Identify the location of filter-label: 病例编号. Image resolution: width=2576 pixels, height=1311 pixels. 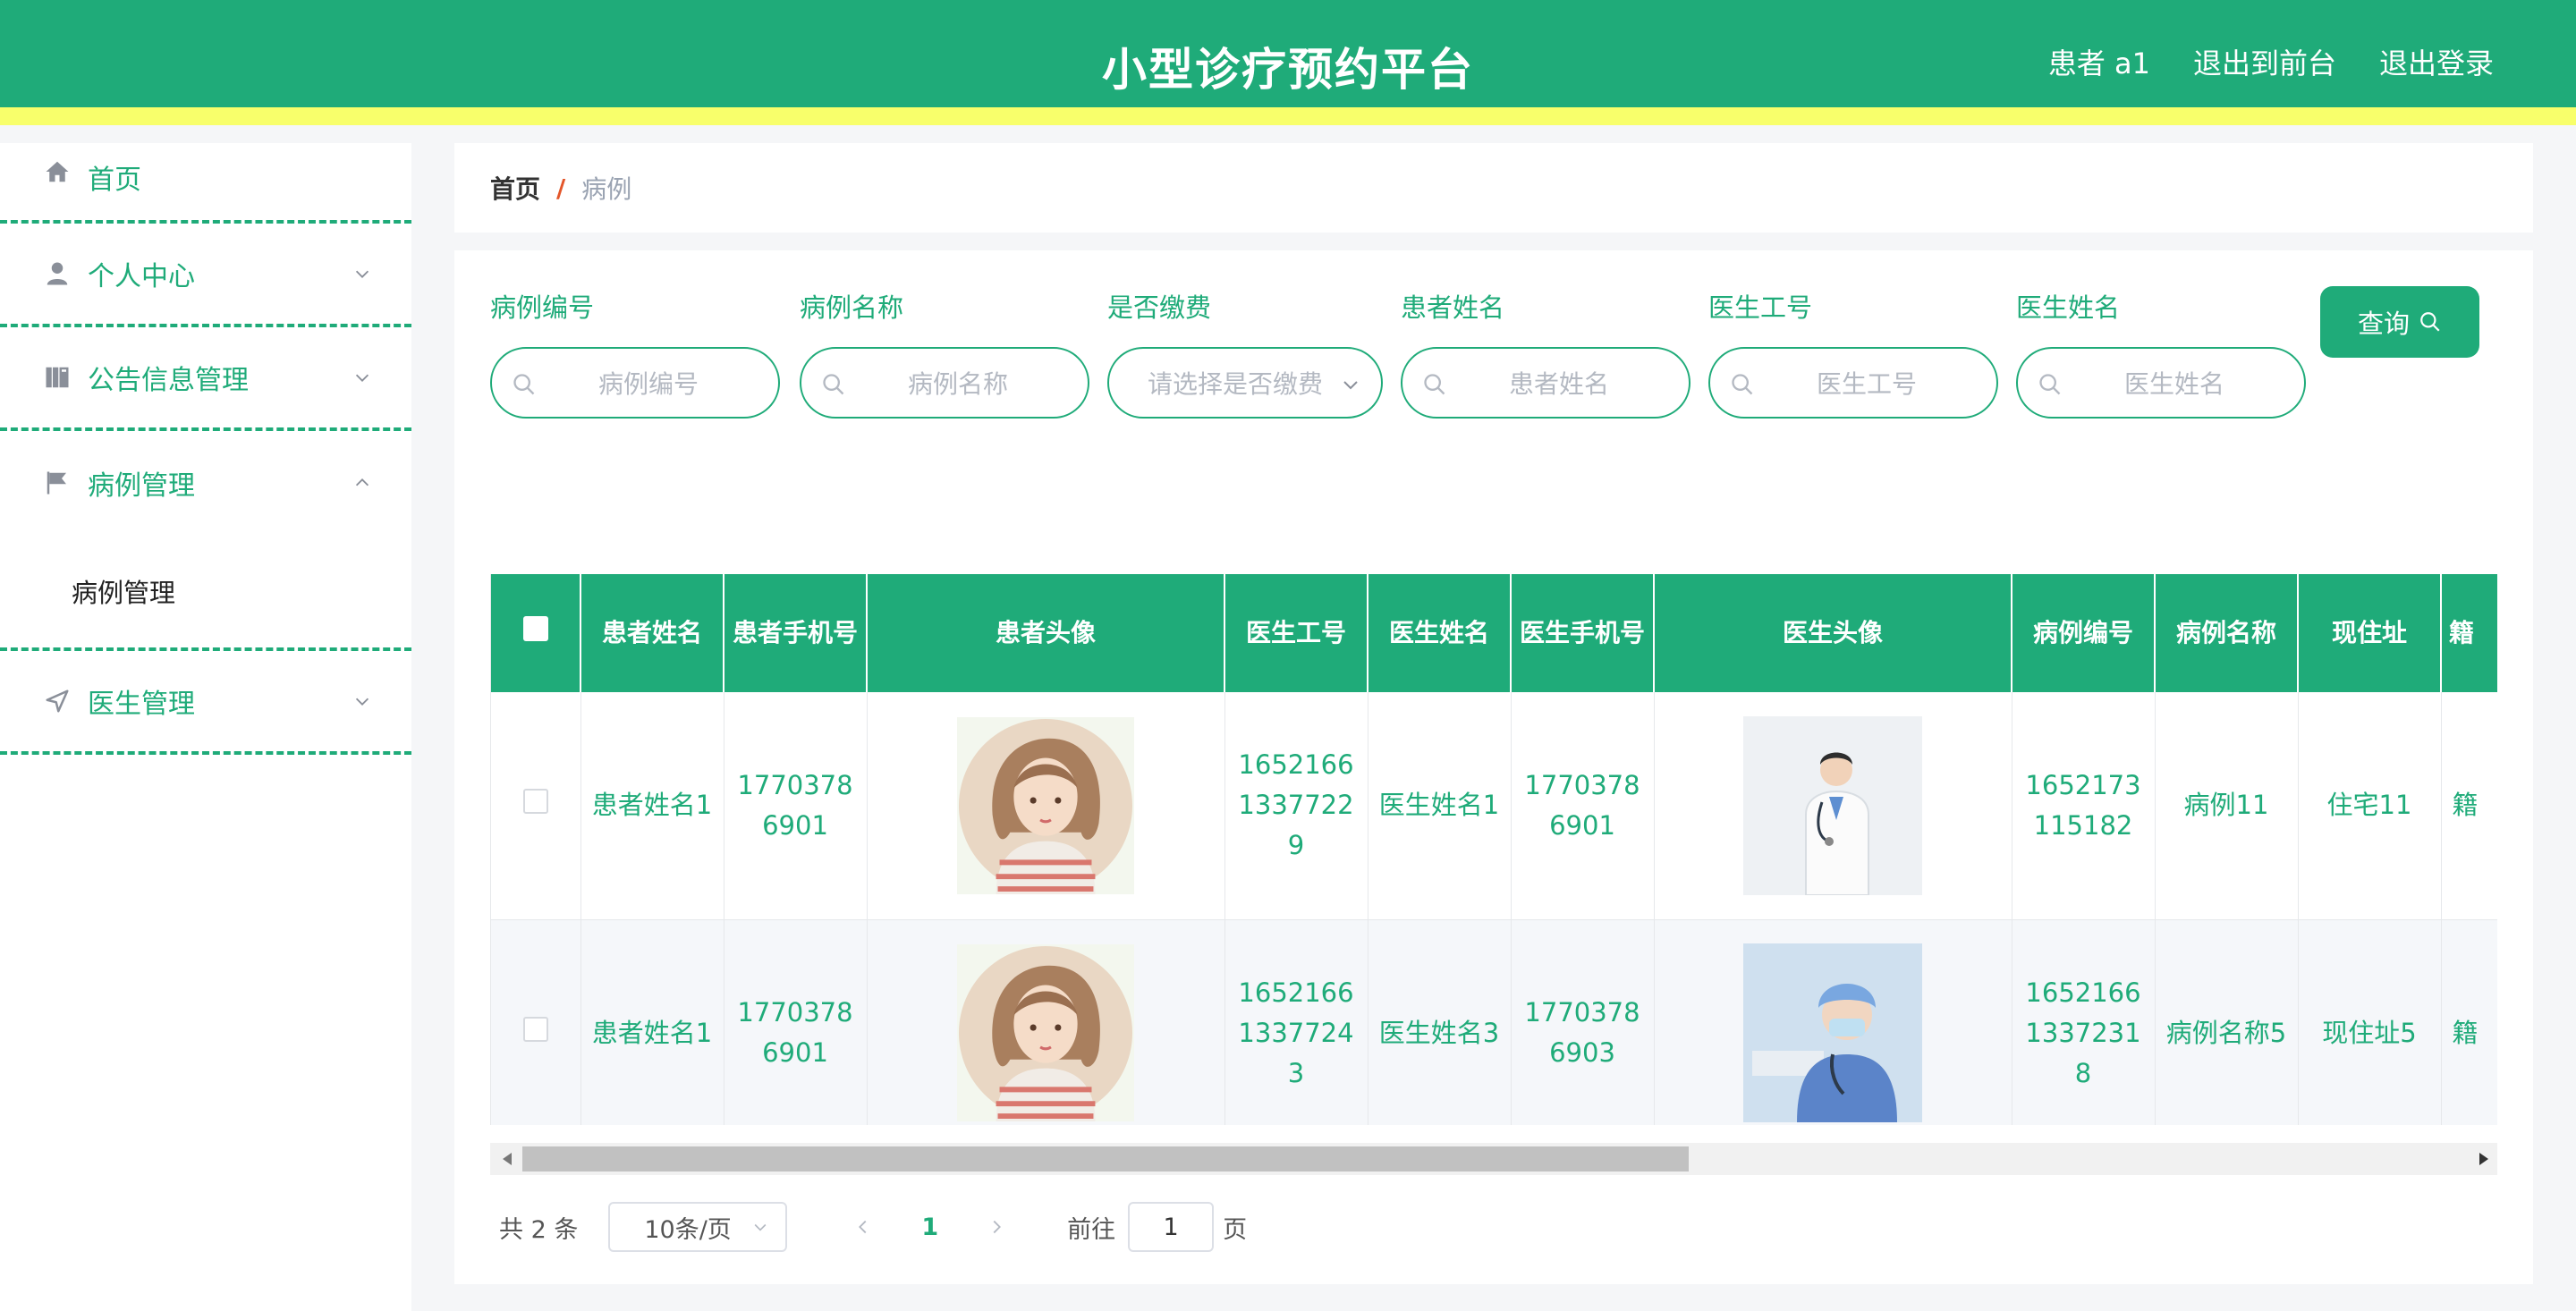
(542, 307).